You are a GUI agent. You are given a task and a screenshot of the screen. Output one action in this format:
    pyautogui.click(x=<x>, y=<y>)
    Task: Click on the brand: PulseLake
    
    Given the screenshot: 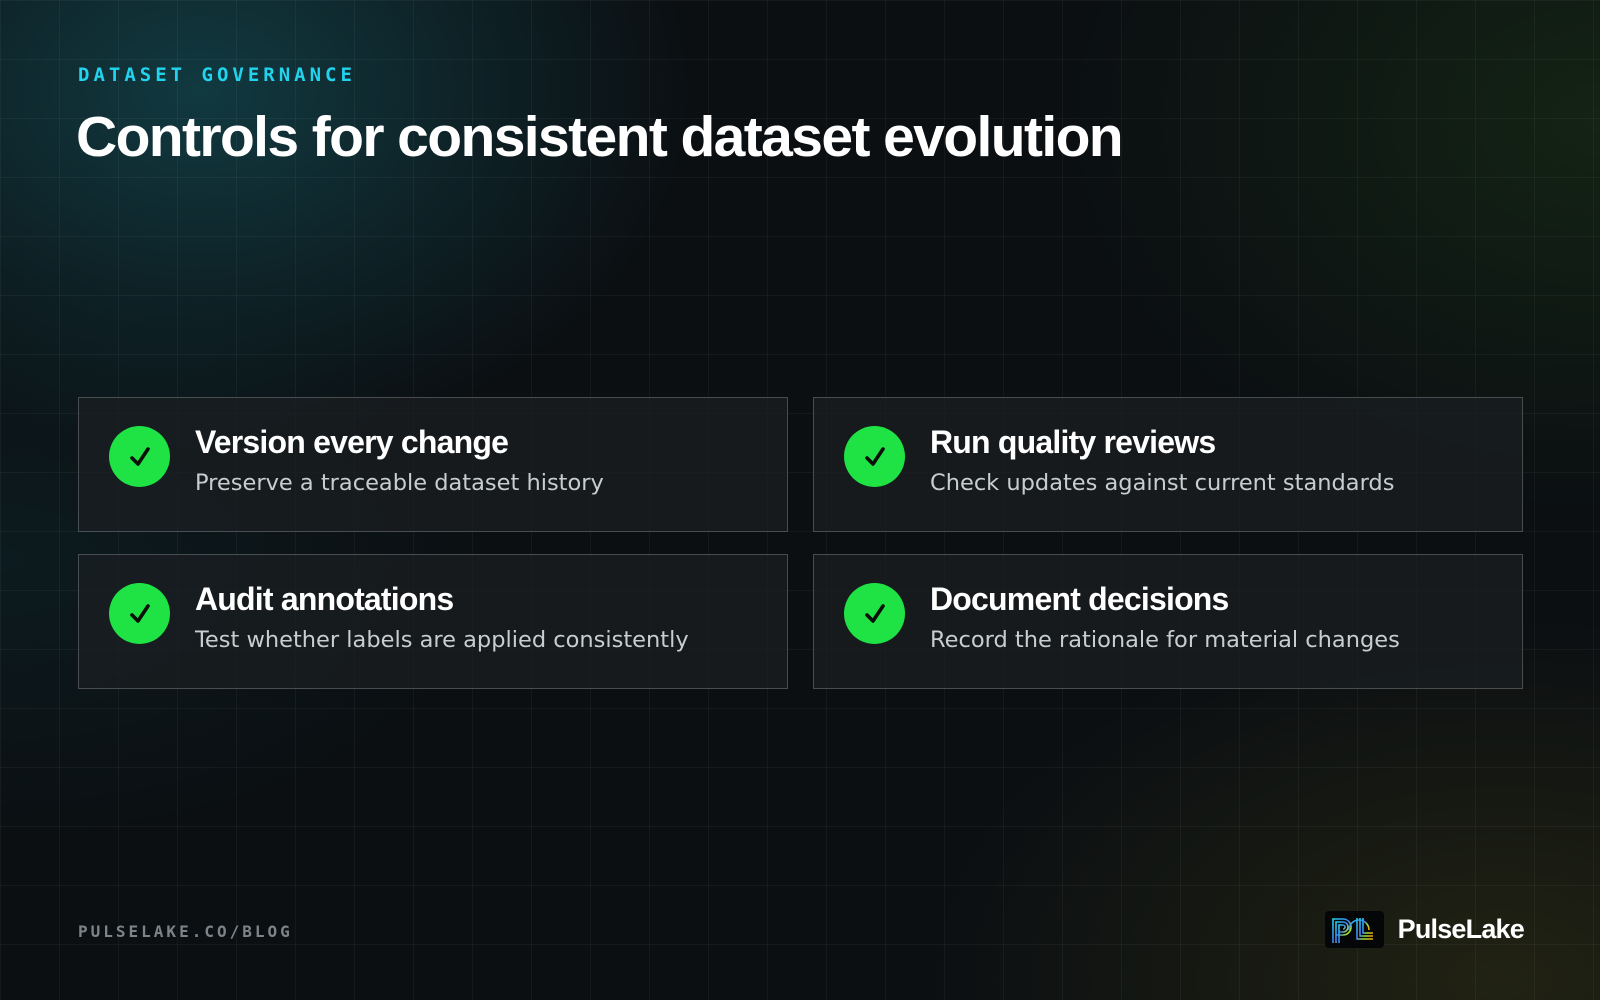 What is the action you would take?
    pyautogui.click(x=1424, y=929)
    